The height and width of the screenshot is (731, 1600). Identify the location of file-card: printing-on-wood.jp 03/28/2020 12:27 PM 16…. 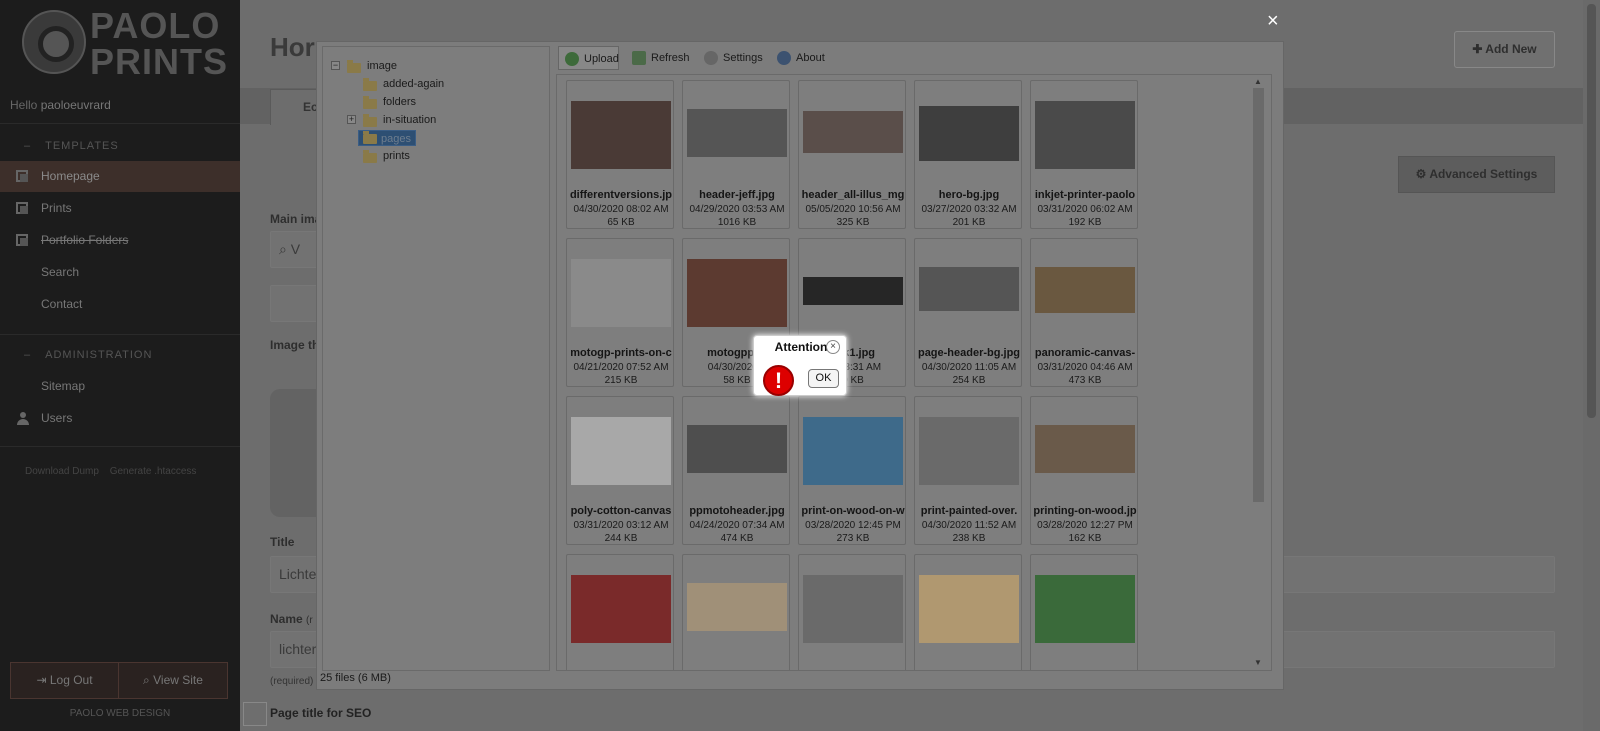
(1084, 470).